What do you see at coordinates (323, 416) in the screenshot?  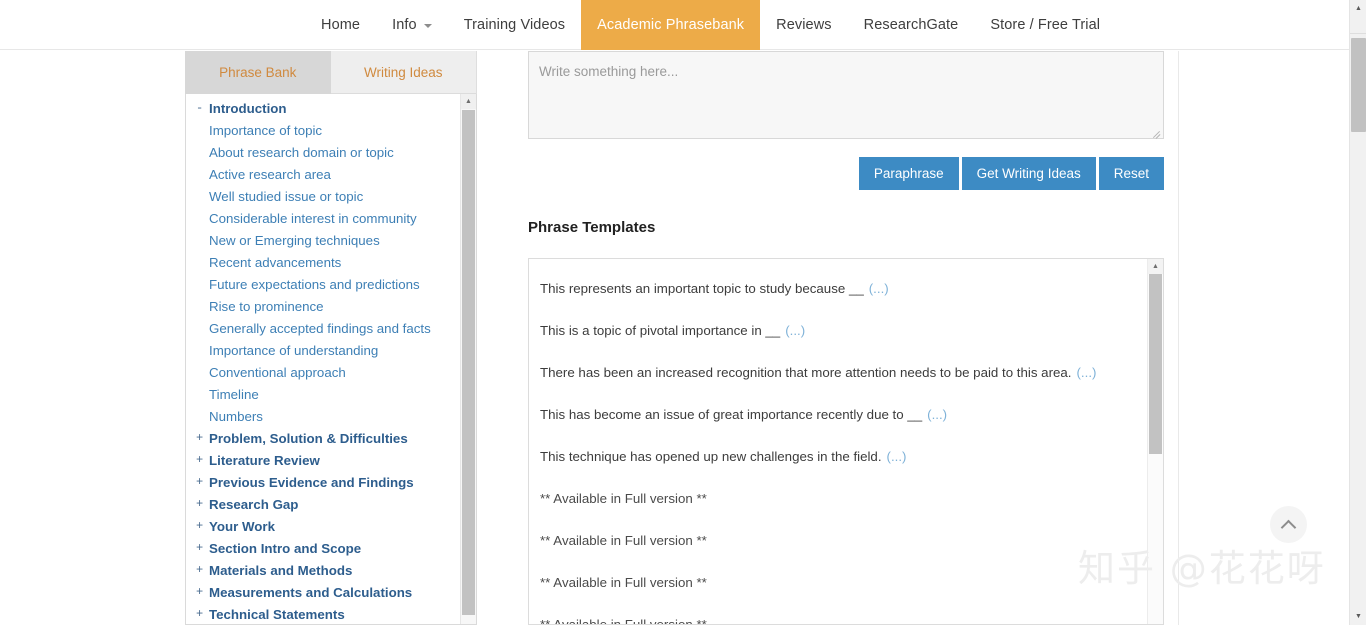 I see `tree-leaf-row: Numbers` at bounding box center [323, 416].